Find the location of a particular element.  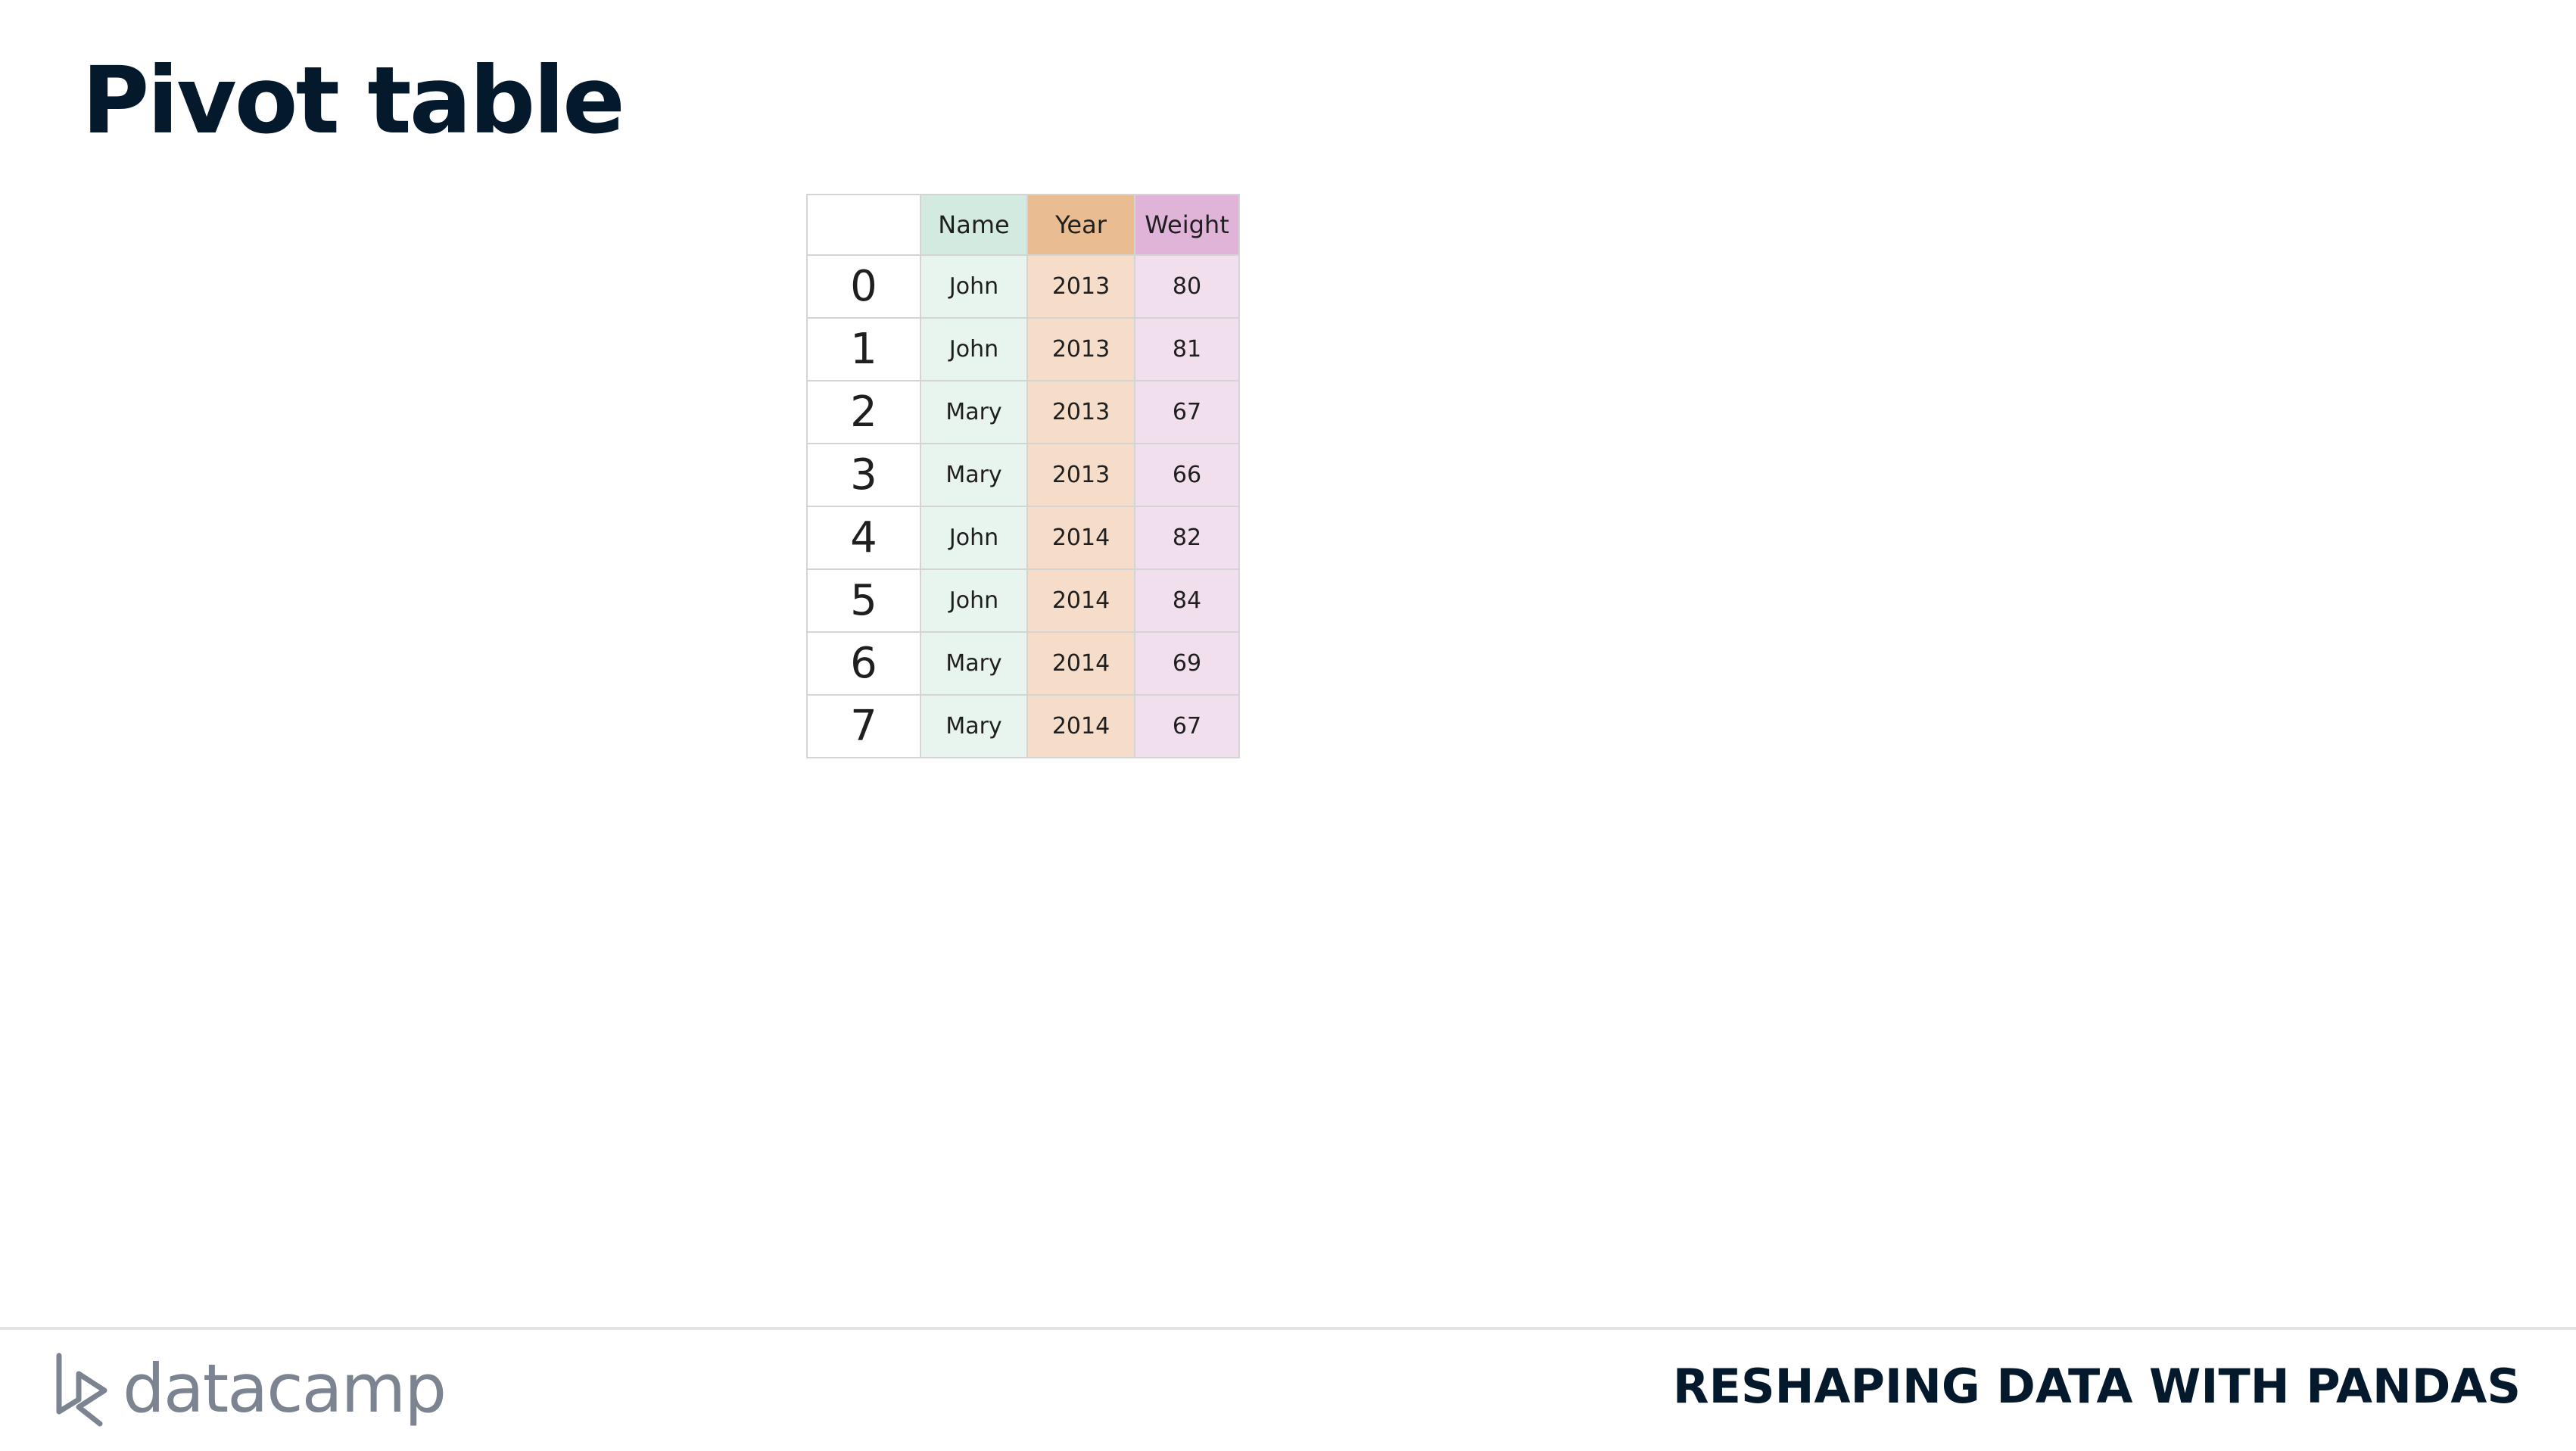

column-header-name: Name is located at coordinates (974, 225).